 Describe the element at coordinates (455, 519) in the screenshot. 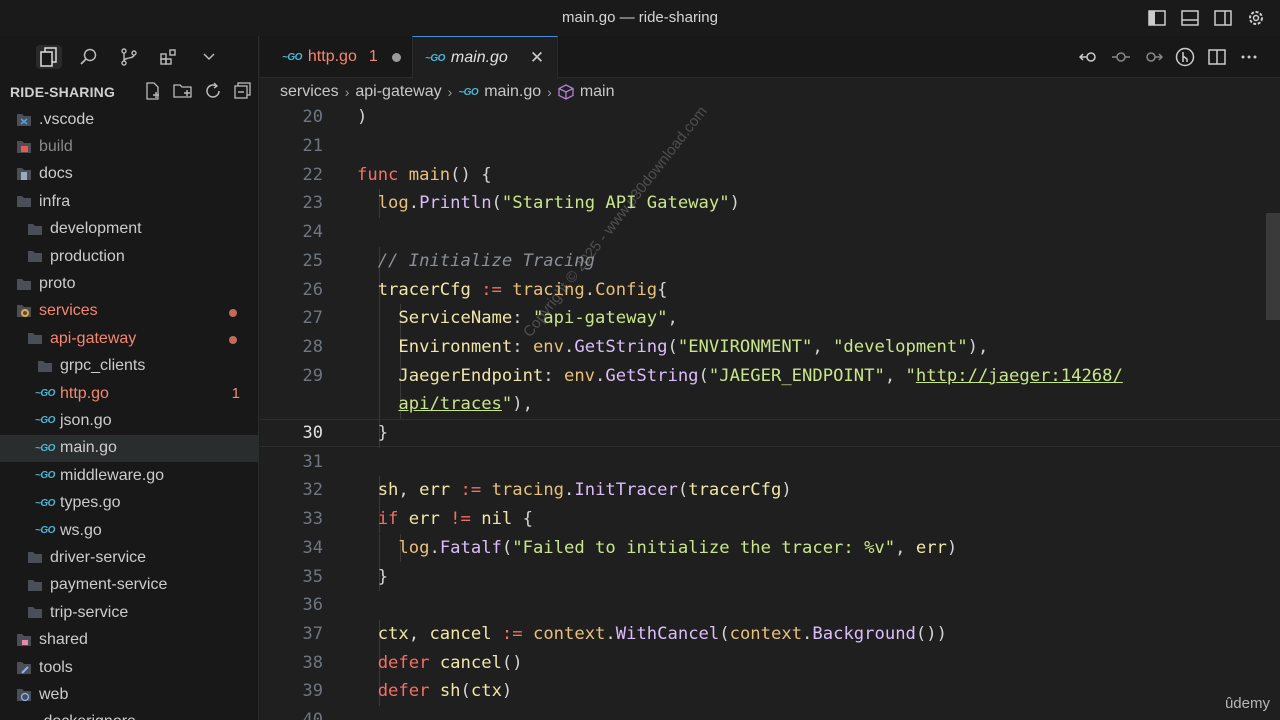

I see `code-text: if err != nil {` at that location.